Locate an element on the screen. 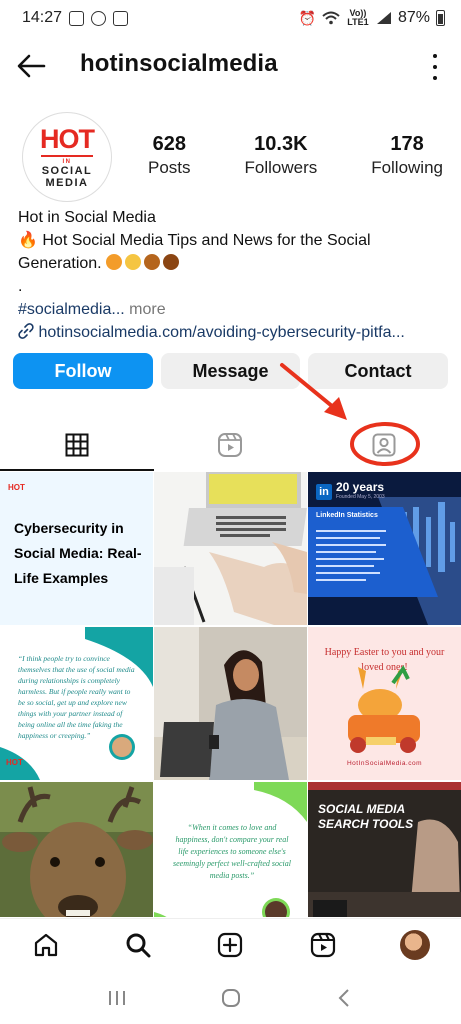 The height and width of the screenshot is (1024, 461). nav-home is located at coordinates (46, 945).